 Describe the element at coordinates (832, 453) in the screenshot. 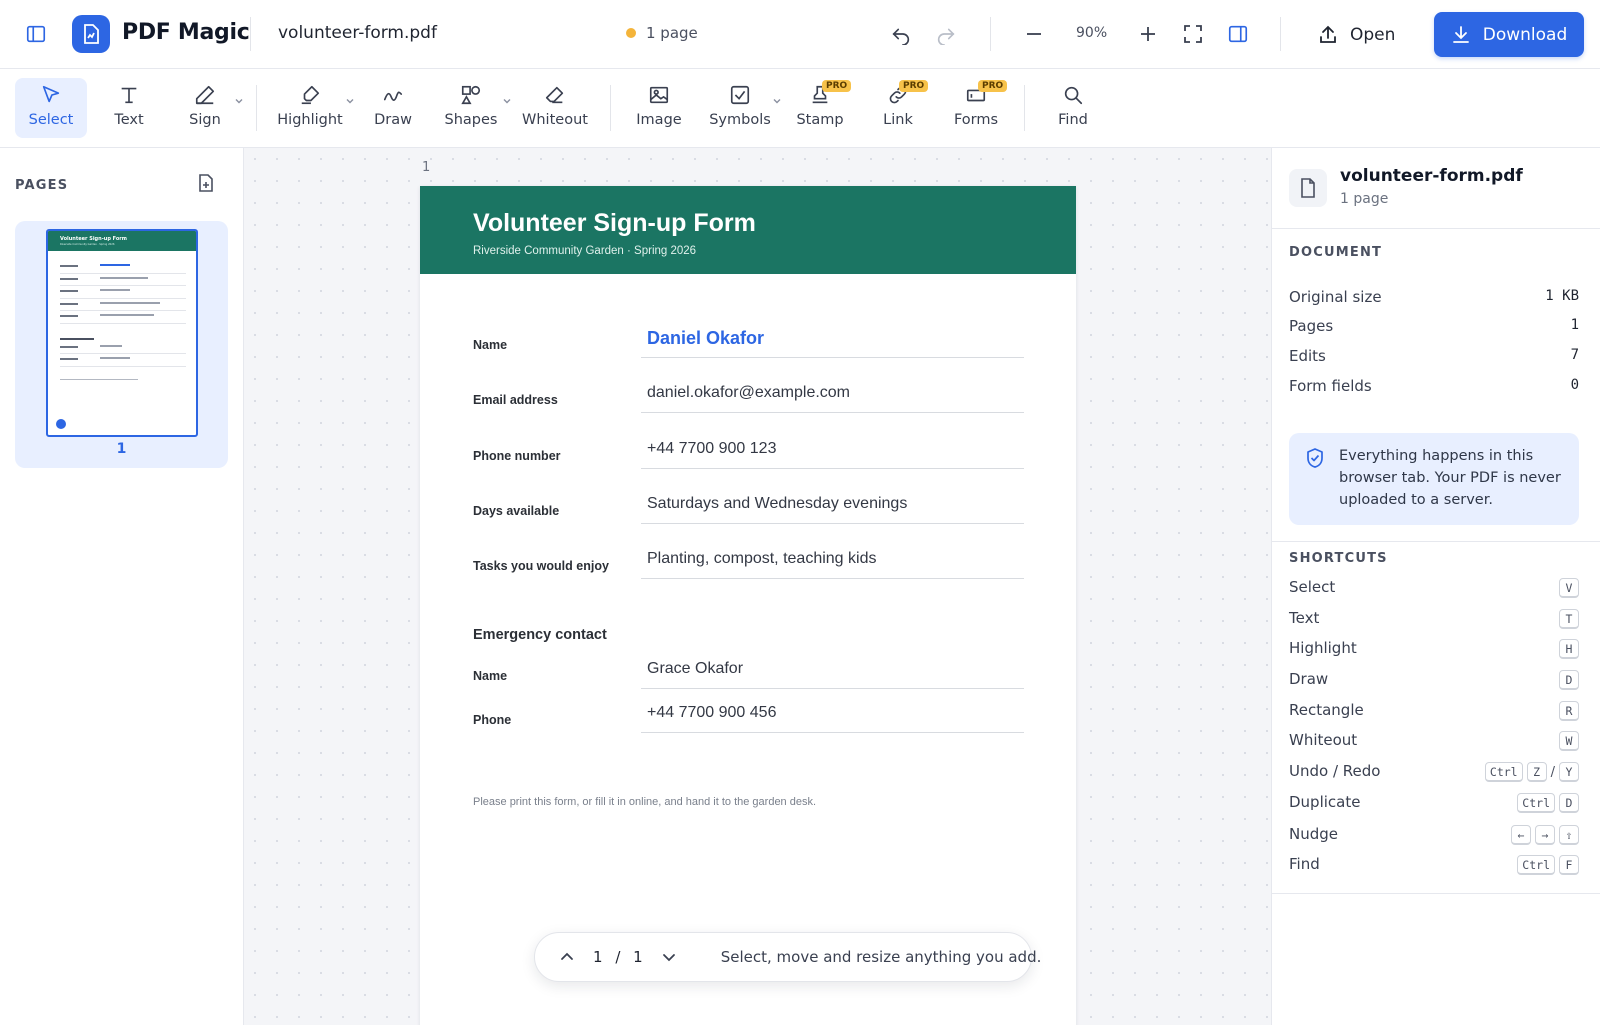

I see `field-value: +44 7700 900 123` at that location.